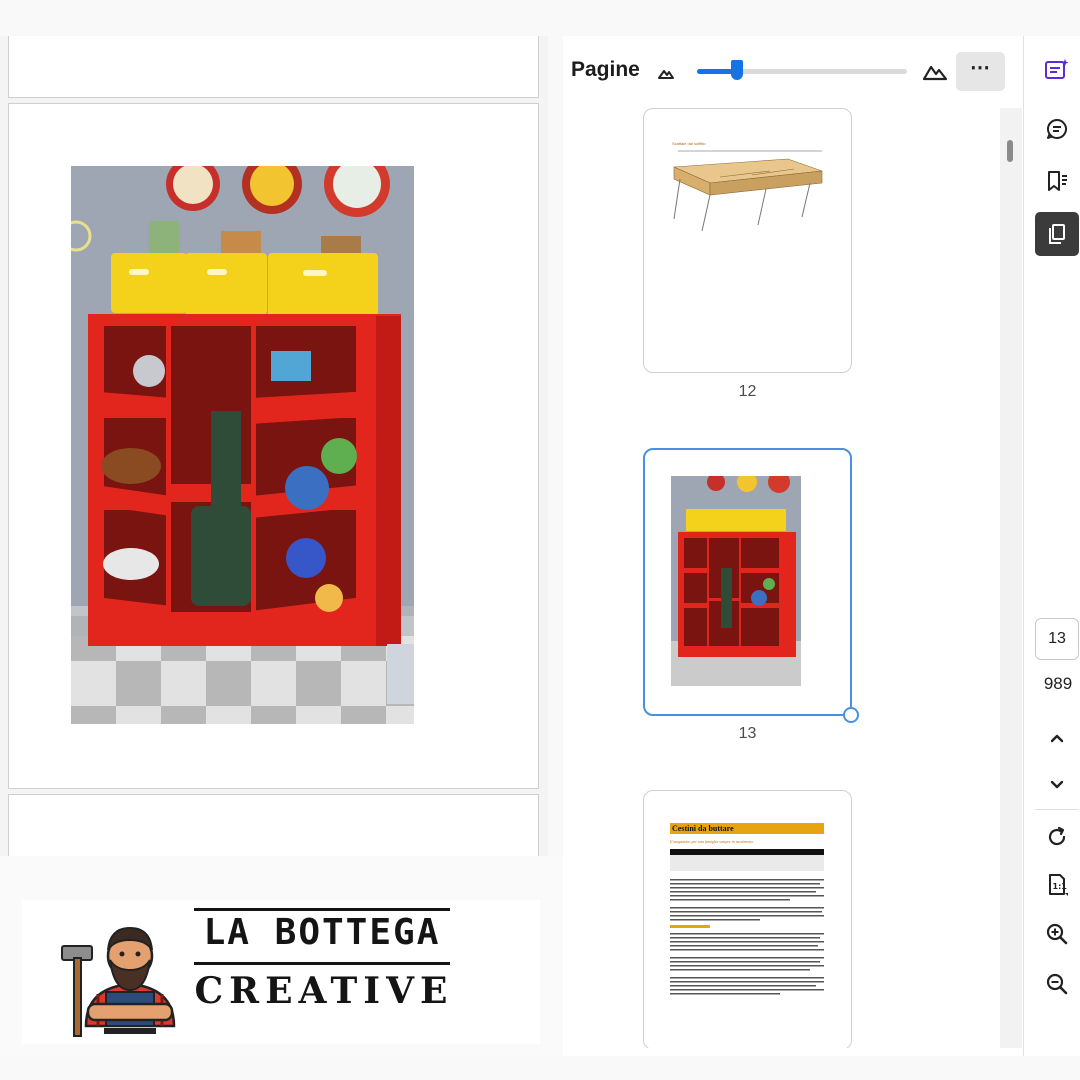 The image size is (1080, 1080). I want to click on total-pages: 989, so click(1058, 683).